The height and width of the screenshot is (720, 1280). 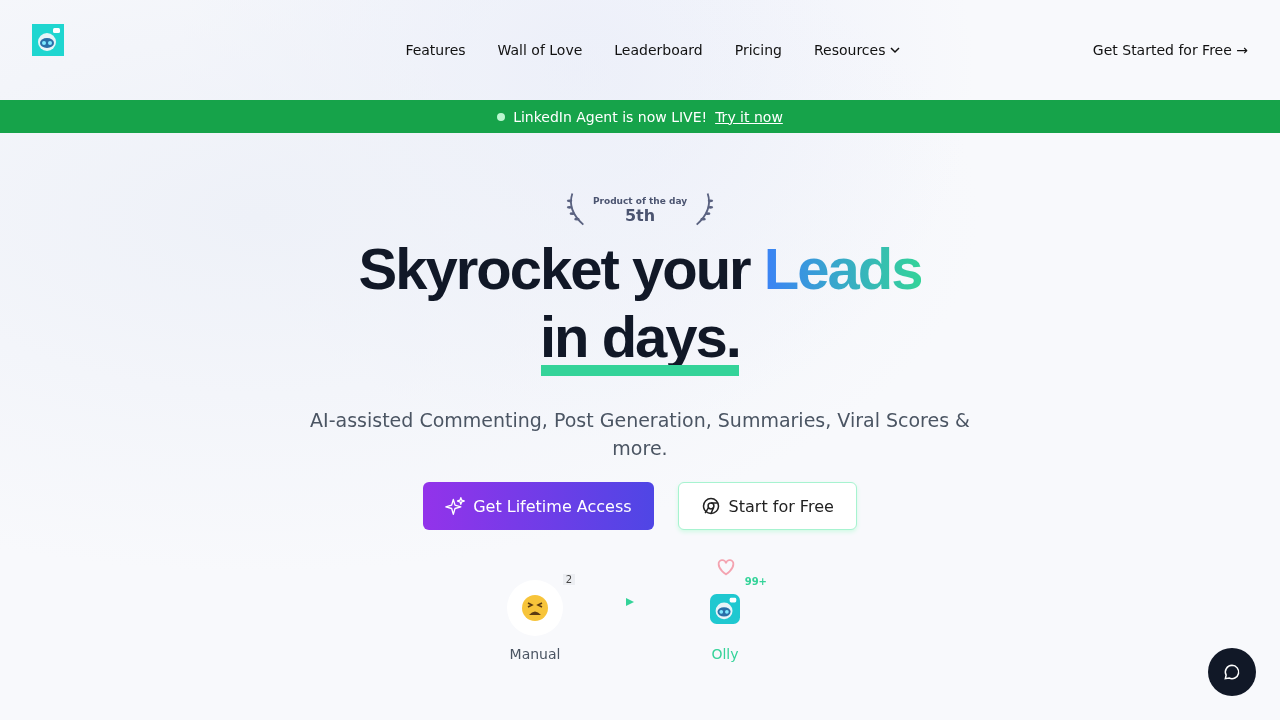 What do you see at coordinates (725, 654) in the screenshot?
I see `comparison-label: Olly` at bounding box center [725, 654].